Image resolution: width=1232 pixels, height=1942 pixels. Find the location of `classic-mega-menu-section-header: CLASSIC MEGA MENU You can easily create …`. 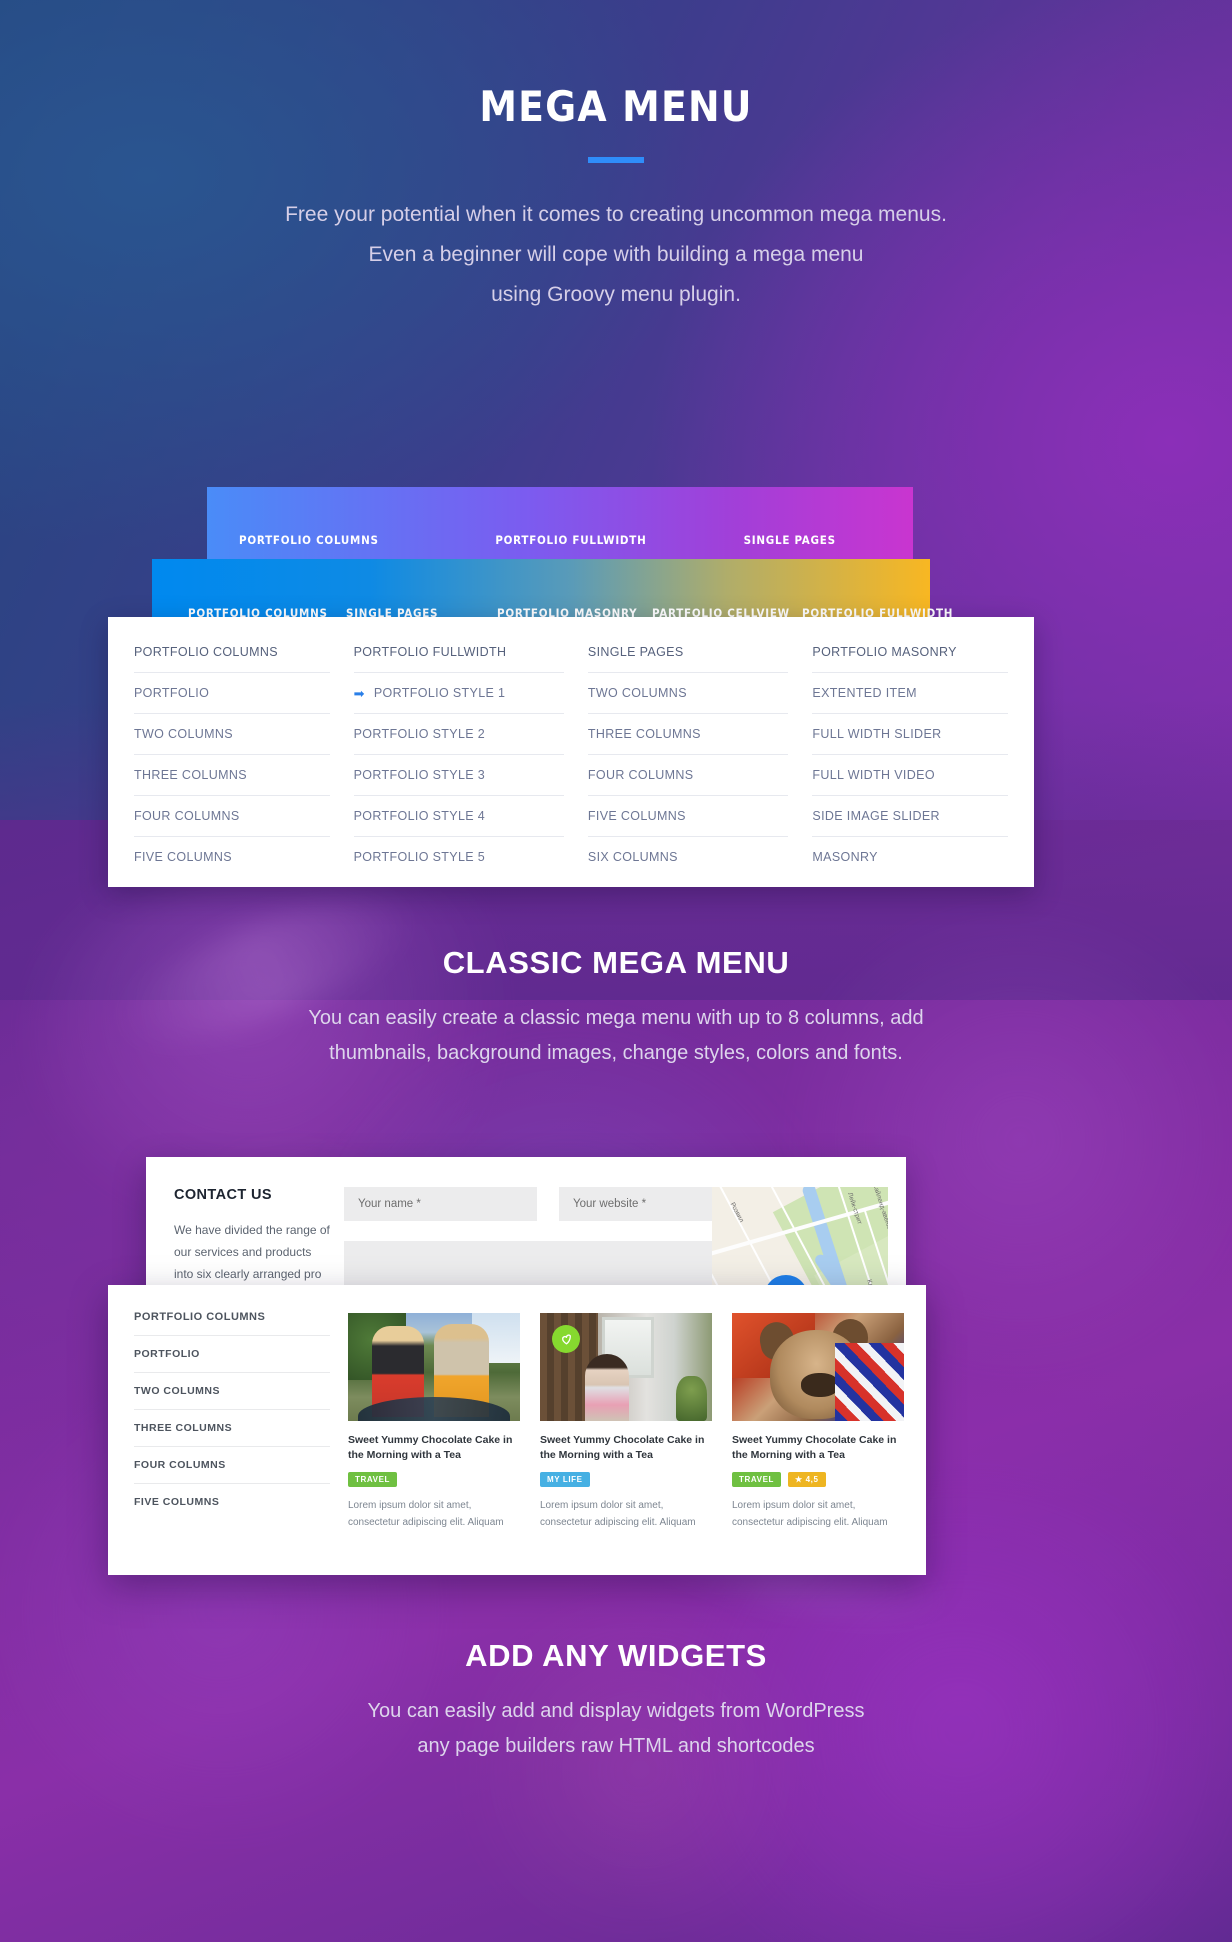

classic-mega-menu-section-header: CLASSIC MEGA MENU You can easily create … is located at coordinates (616, 1008).